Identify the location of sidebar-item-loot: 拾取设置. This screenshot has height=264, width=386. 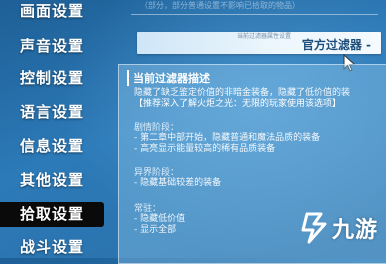
(52, 214).